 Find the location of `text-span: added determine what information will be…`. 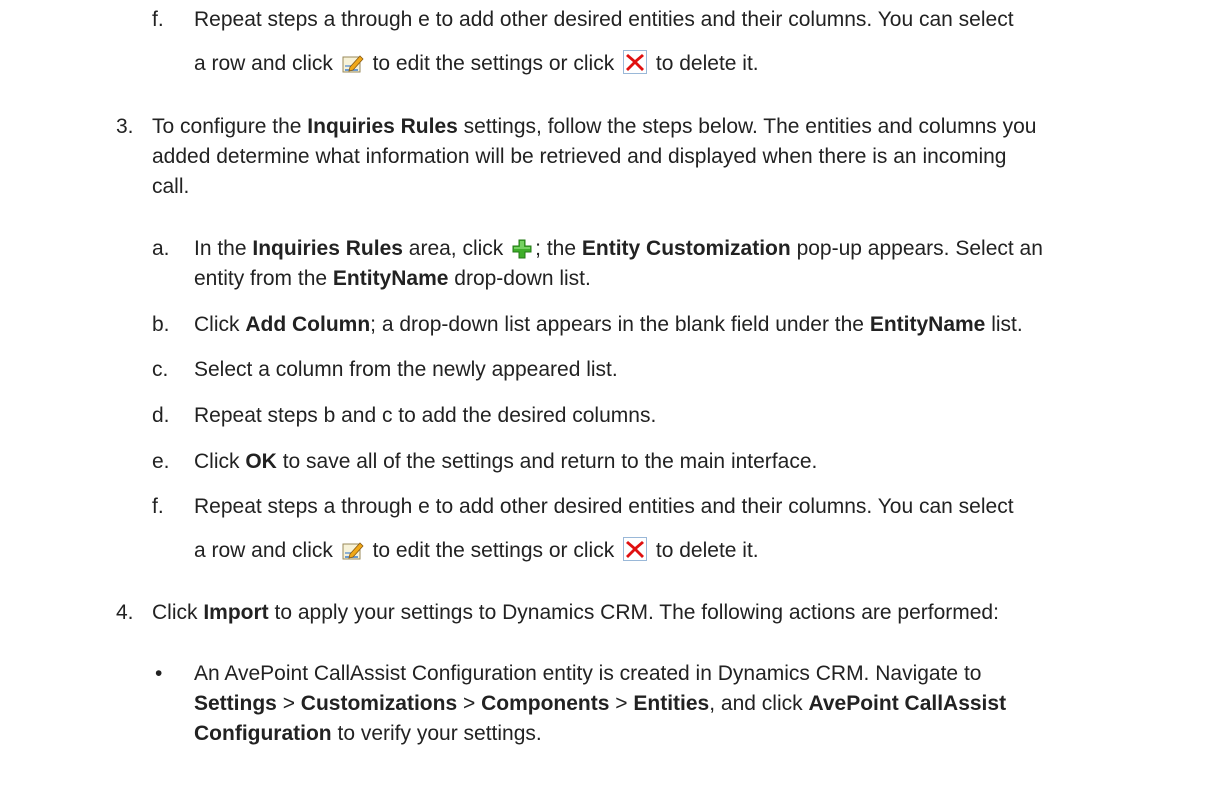

text-span: added determine what information will be… is located at coordinates (579, 156).